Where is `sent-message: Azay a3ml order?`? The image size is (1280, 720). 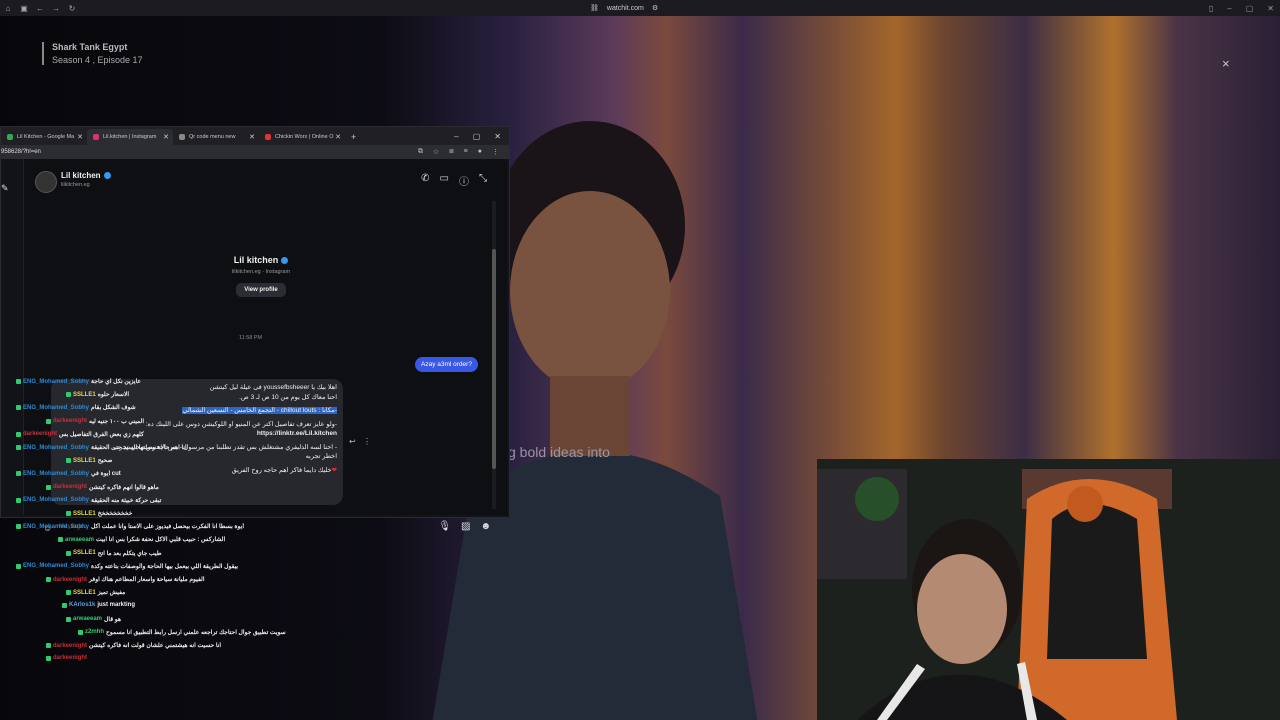
sent-message: Azay a3ml order? is located at coordinates (446, 364).